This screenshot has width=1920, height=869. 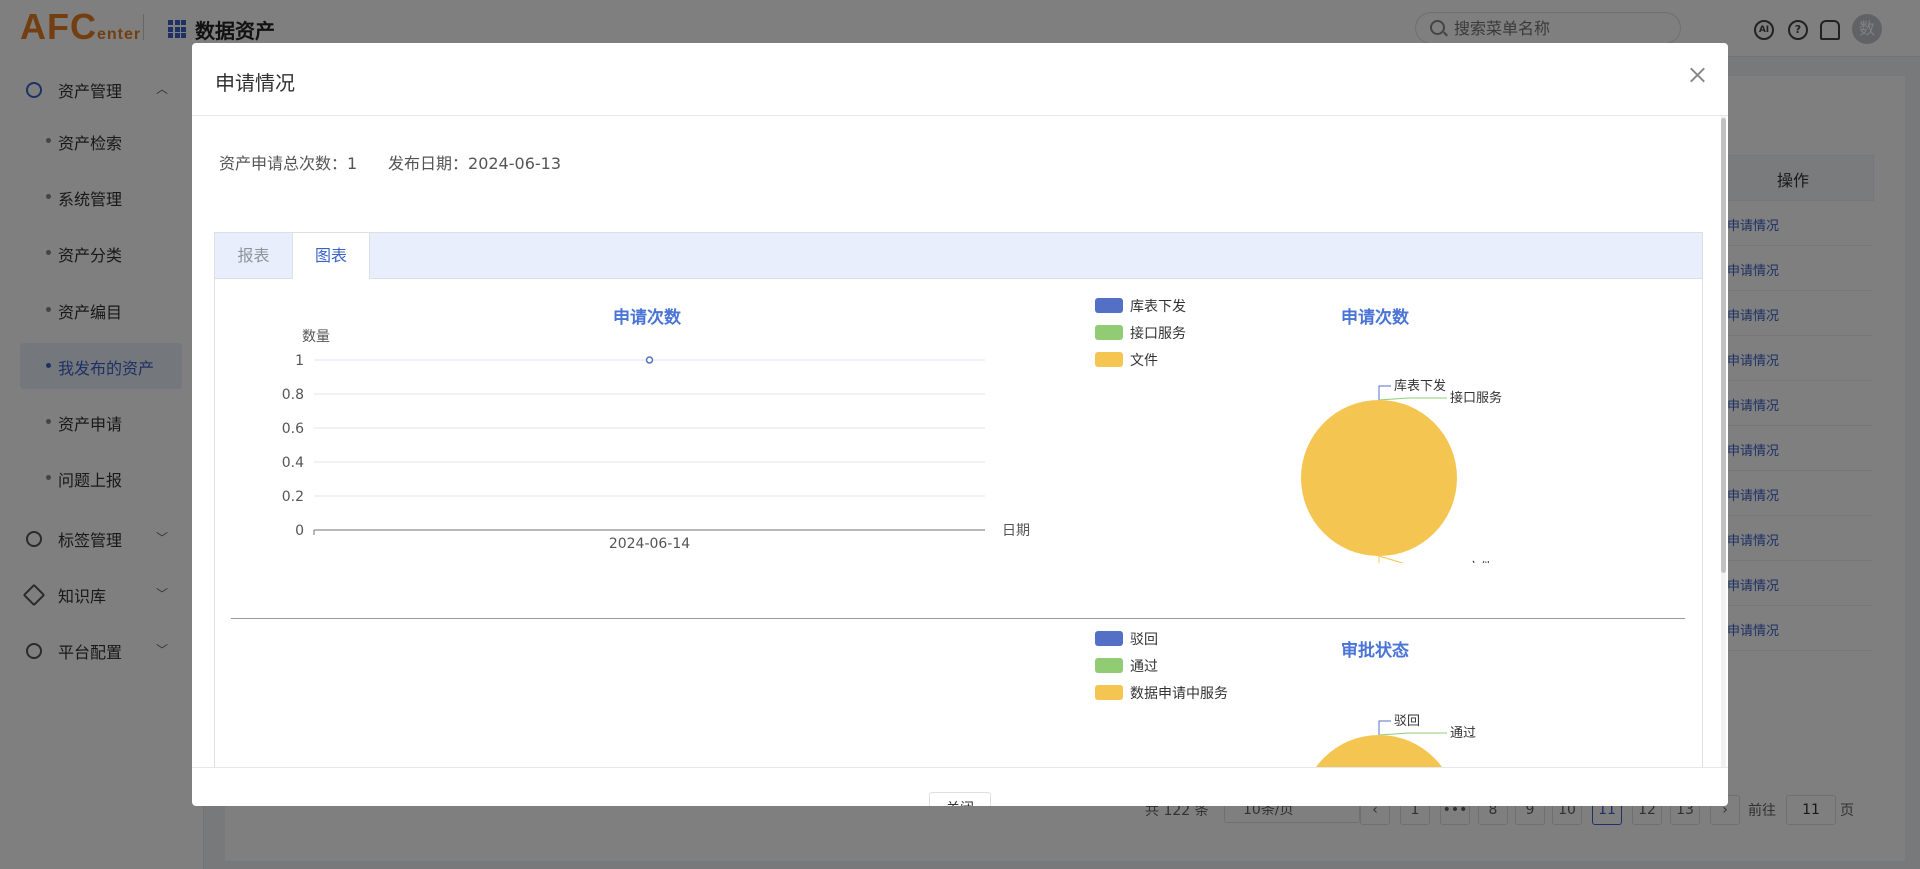 I want to click on y-tick-label: 0, so click(x=299, y=531).